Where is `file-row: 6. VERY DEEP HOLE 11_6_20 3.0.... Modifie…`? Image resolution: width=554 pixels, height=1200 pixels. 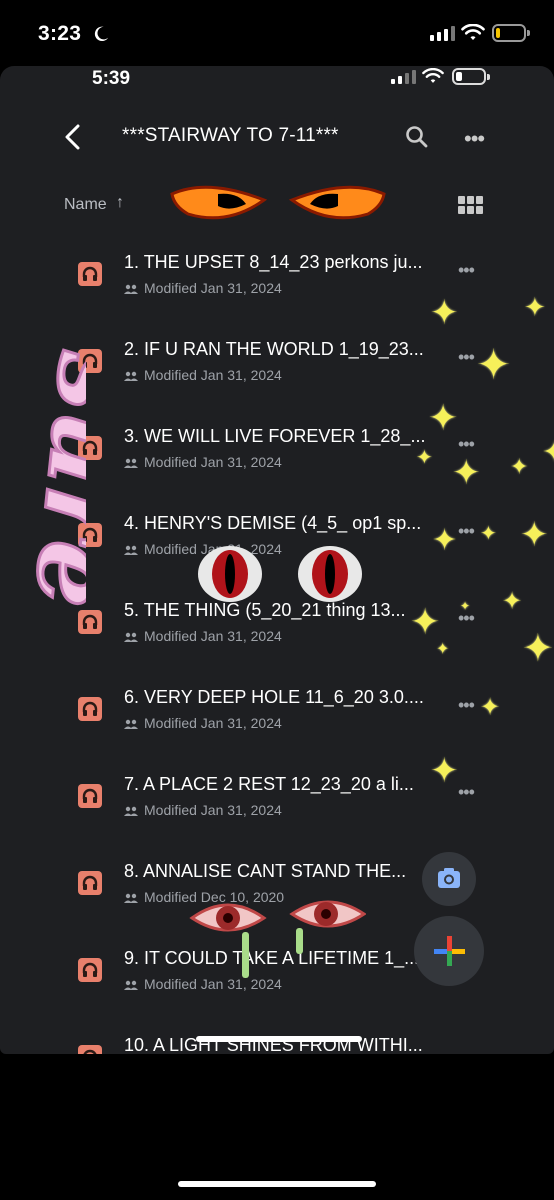 file-row: 6. VERY DEEP HOLE 11_6_20 3.0.... Modifie… is located at coordinates (277, 716).